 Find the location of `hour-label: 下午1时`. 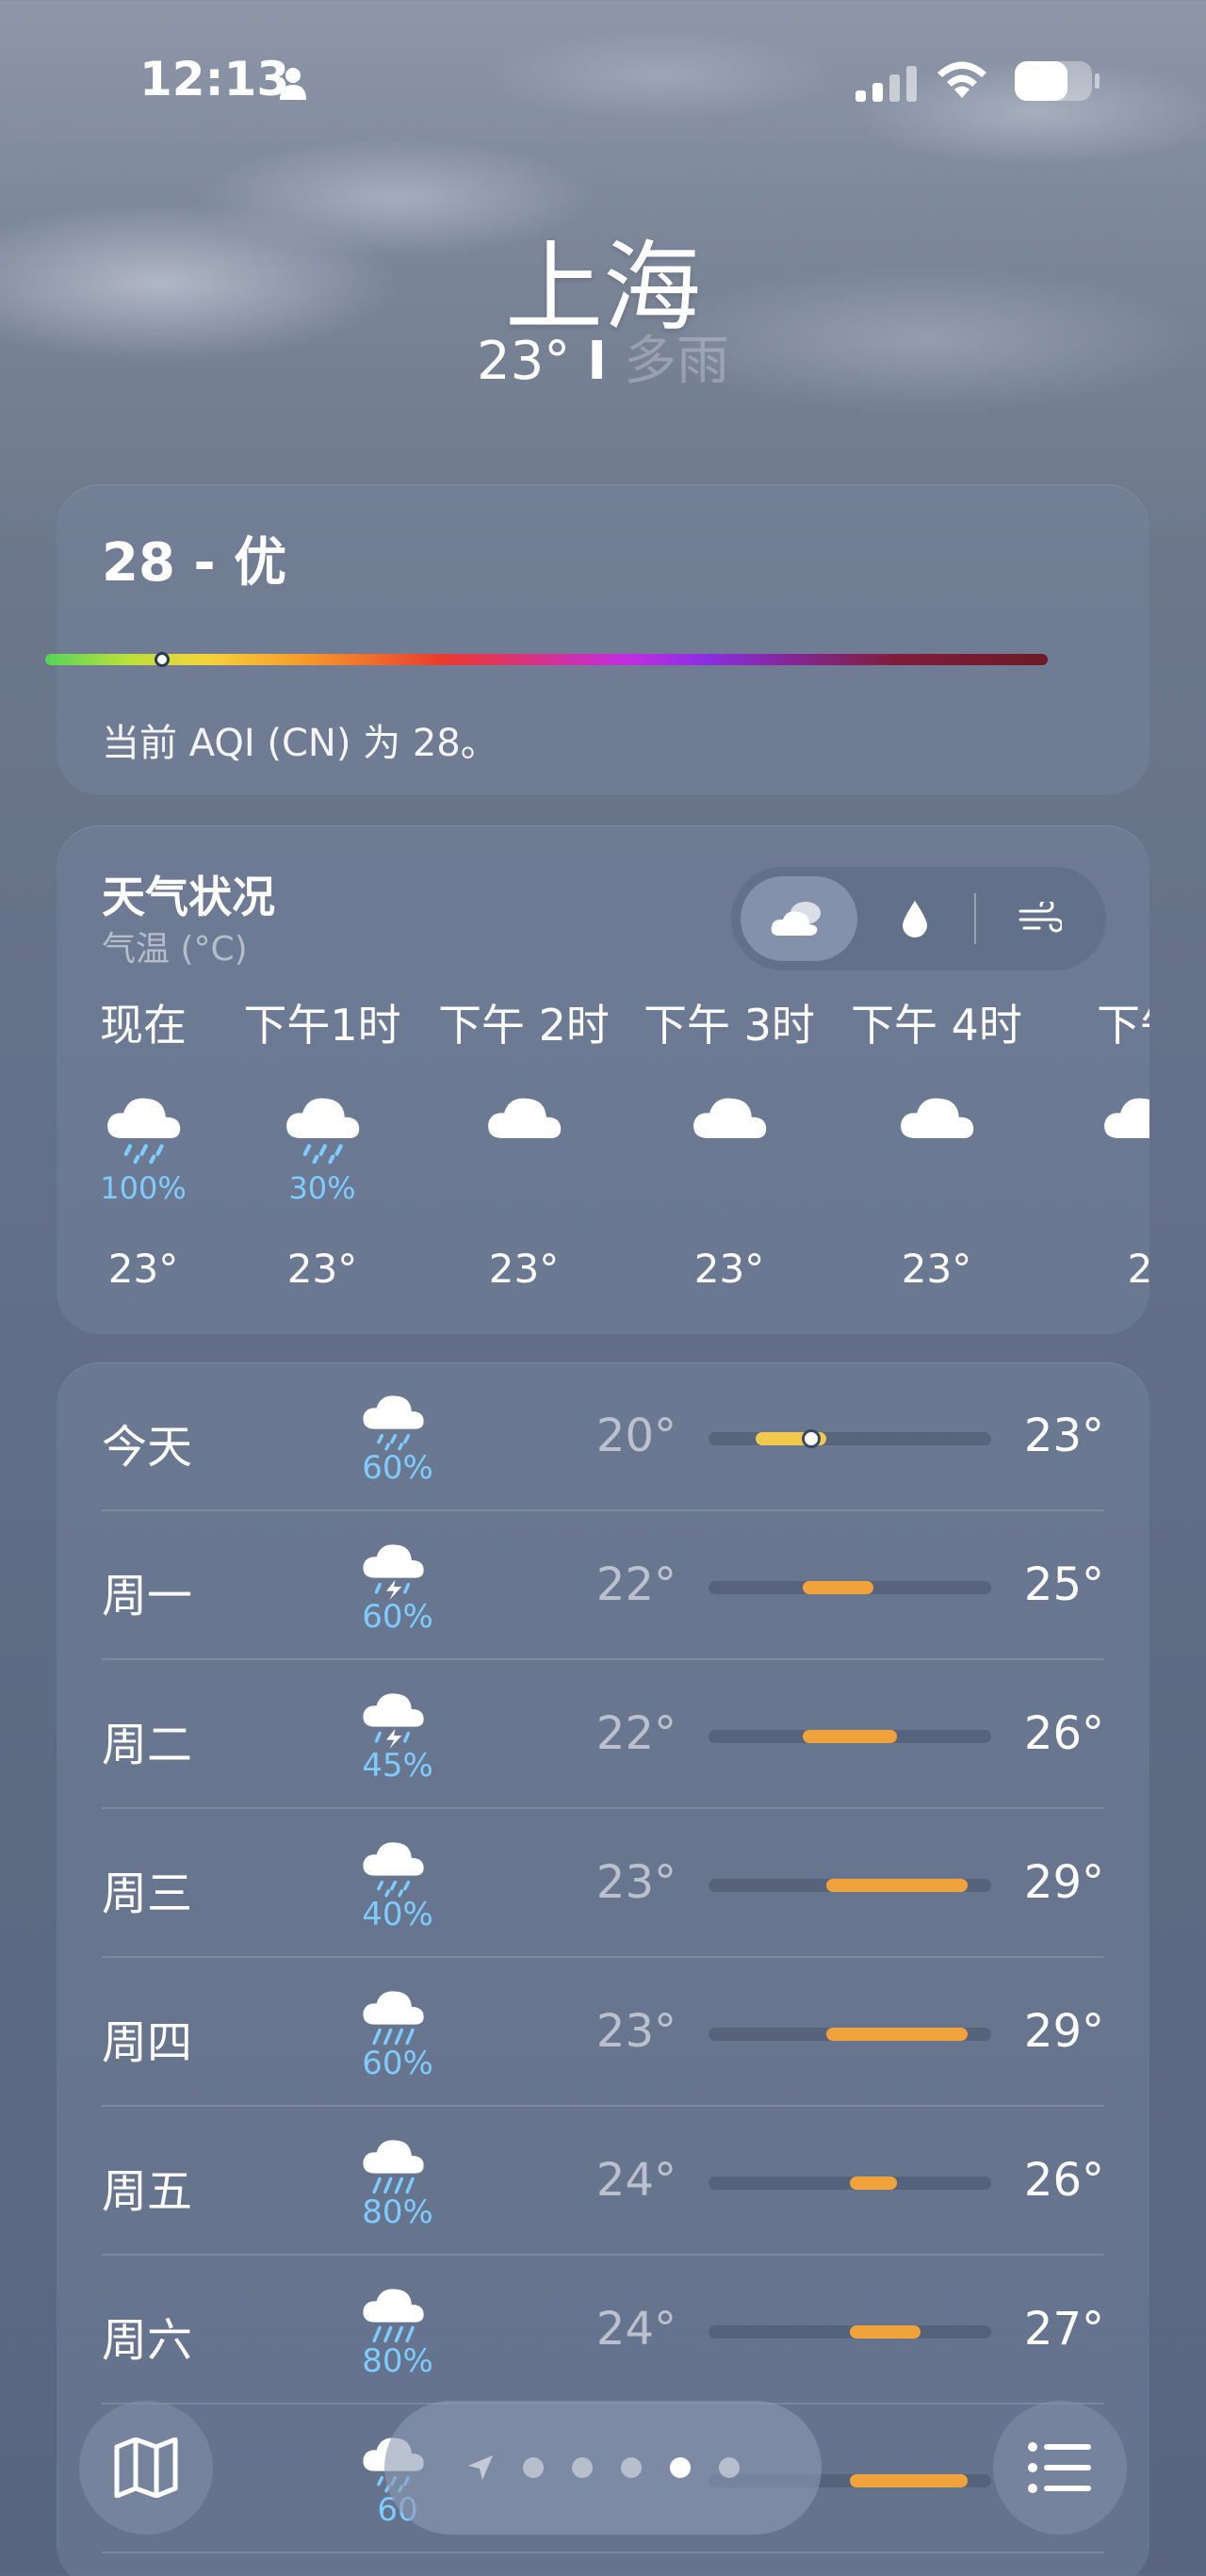

hour-label: 下午1时 is located at coordinates (322, 1025).